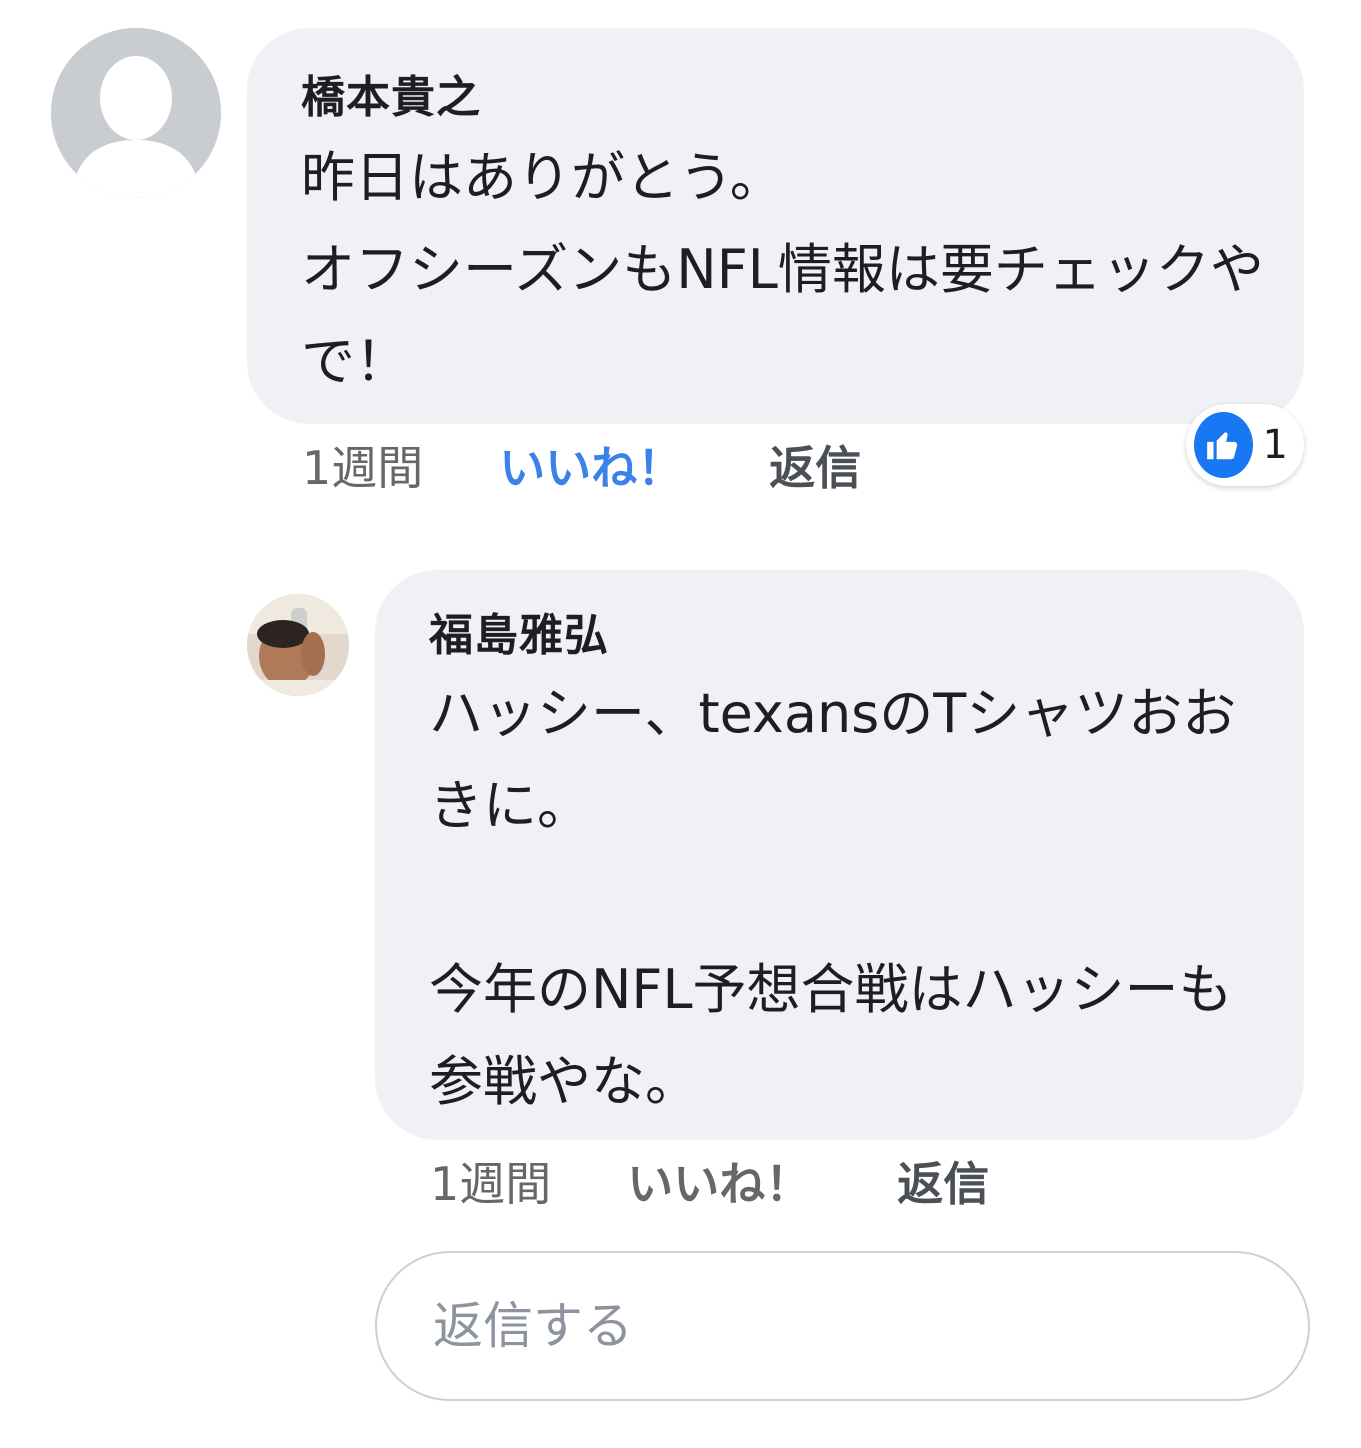 This screenshot has width=1361, height=1448. I want to click on silhouette-icon, so click(136, 113).